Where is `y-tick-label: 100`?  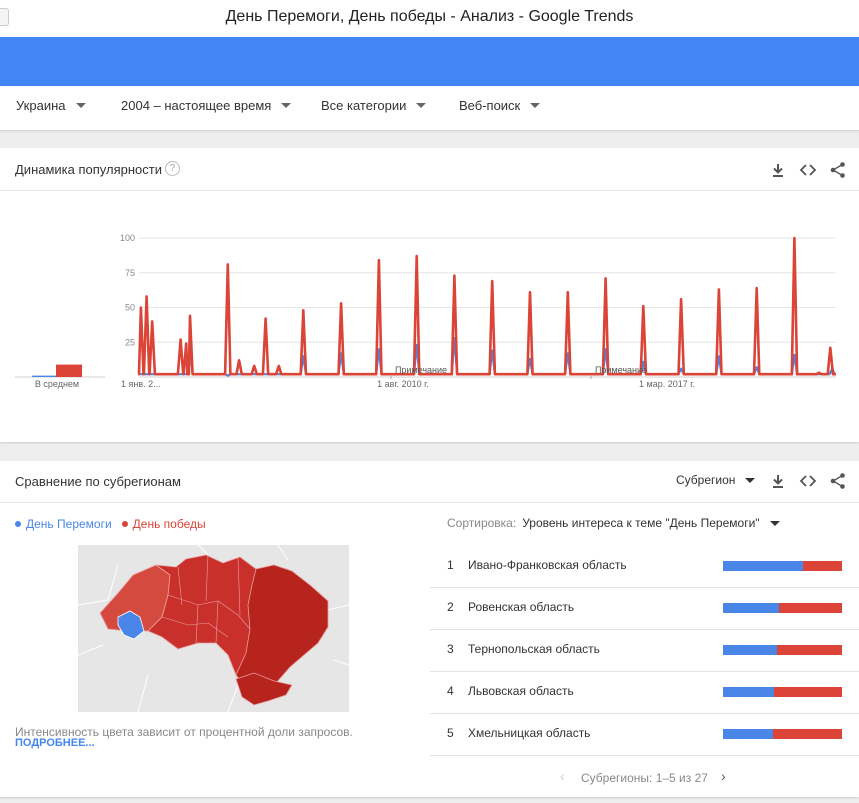 y-tick-label: 100 is located at coordinates (127, 238).